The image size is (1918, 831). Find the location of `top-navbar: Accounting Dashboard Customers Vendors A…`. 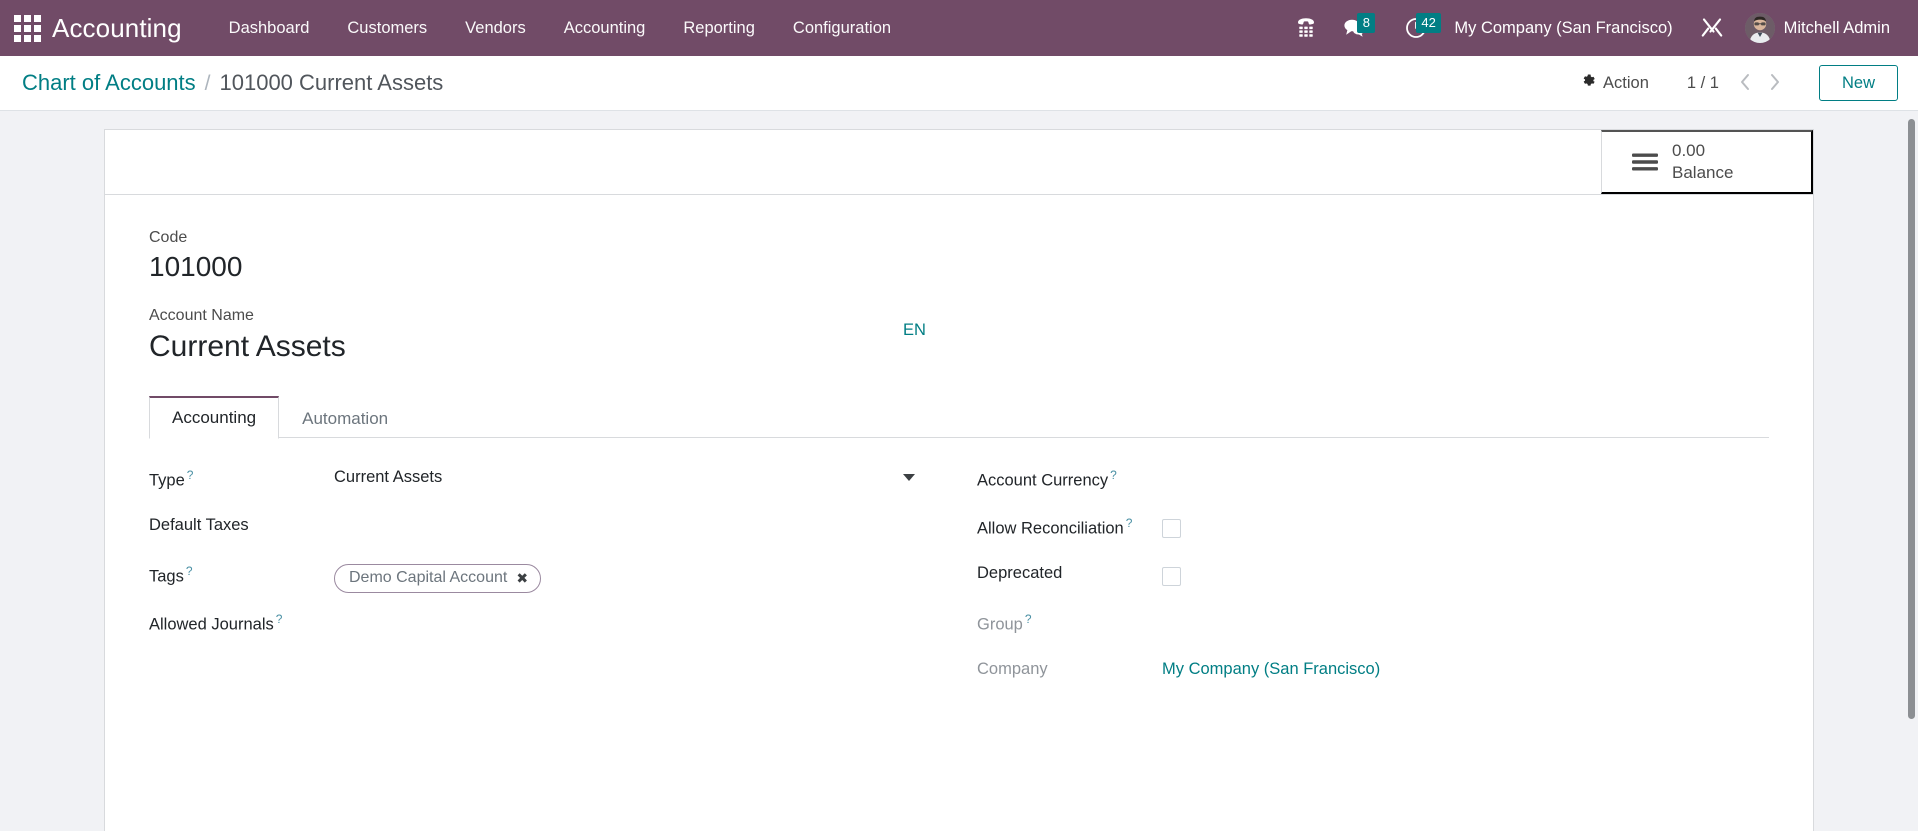

top-navbar: Accounting Dashboard Customers Vendors A… is located at coordinates (959, 28).